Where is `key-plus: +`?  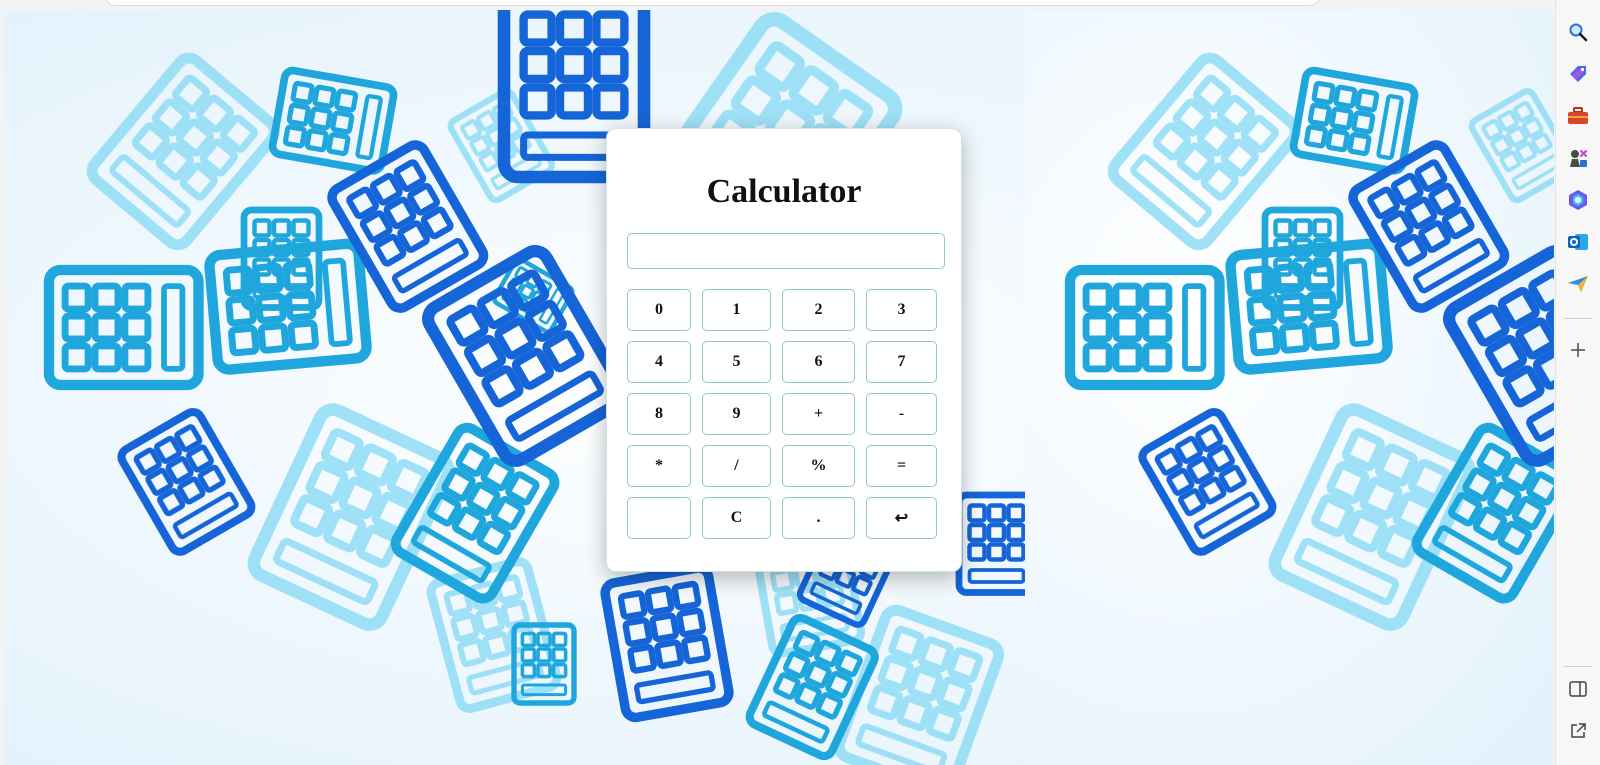 key-plus: + is located at coordinates (818, 414).